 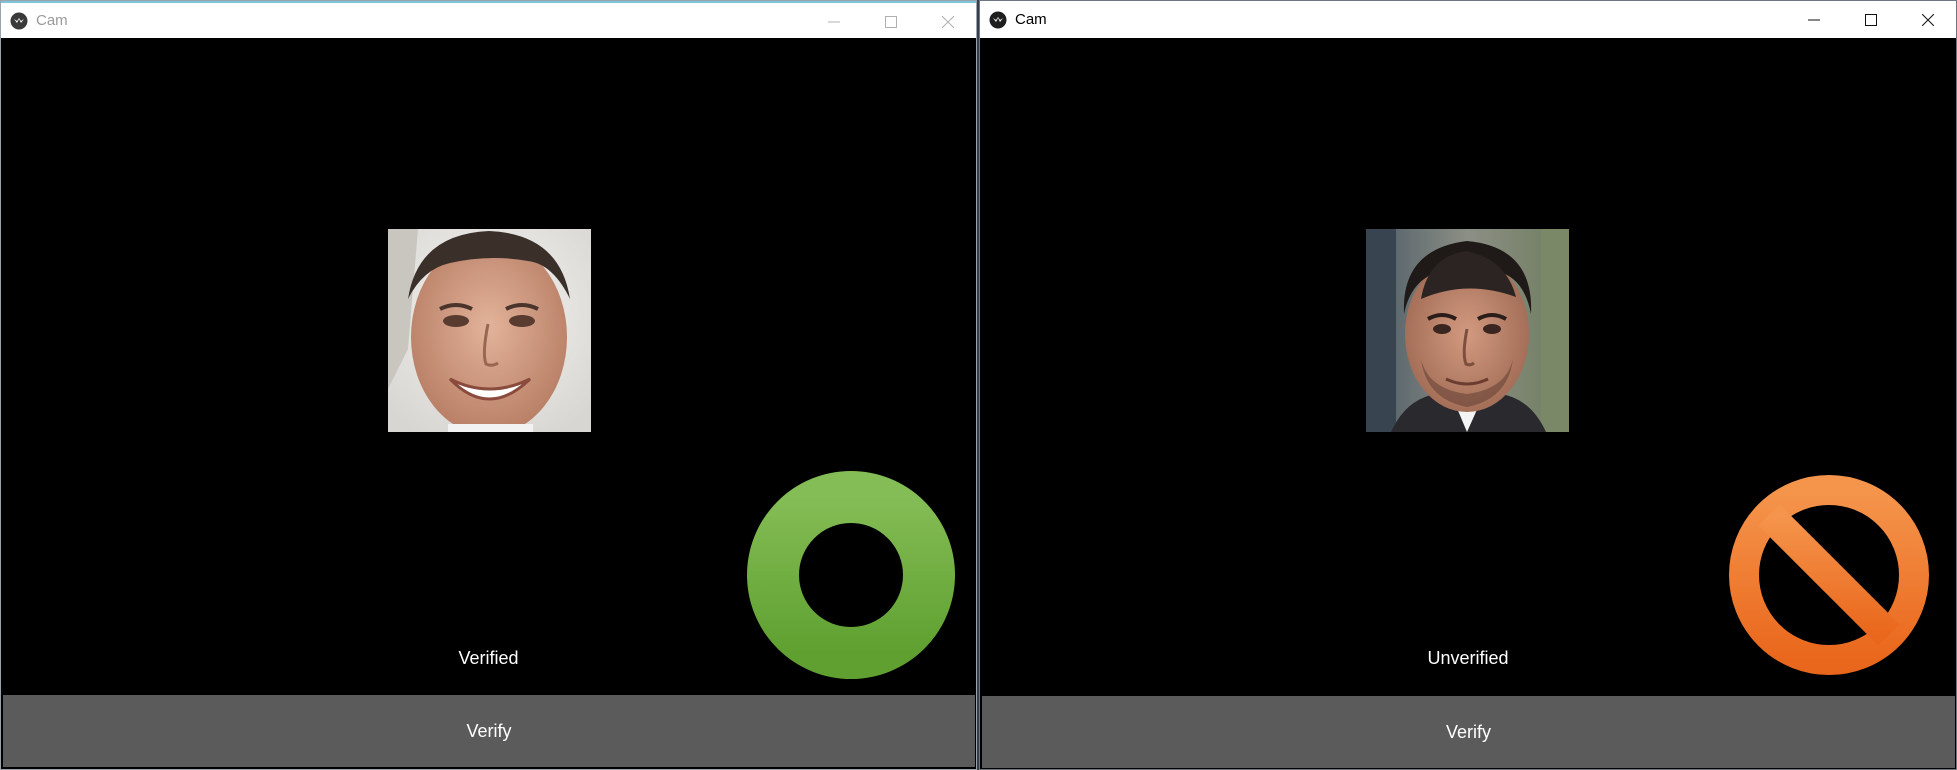 What do you see at coordinates (851, 575) in the screenshot?
I see `ring-icon` at bounding box center [851, 575].